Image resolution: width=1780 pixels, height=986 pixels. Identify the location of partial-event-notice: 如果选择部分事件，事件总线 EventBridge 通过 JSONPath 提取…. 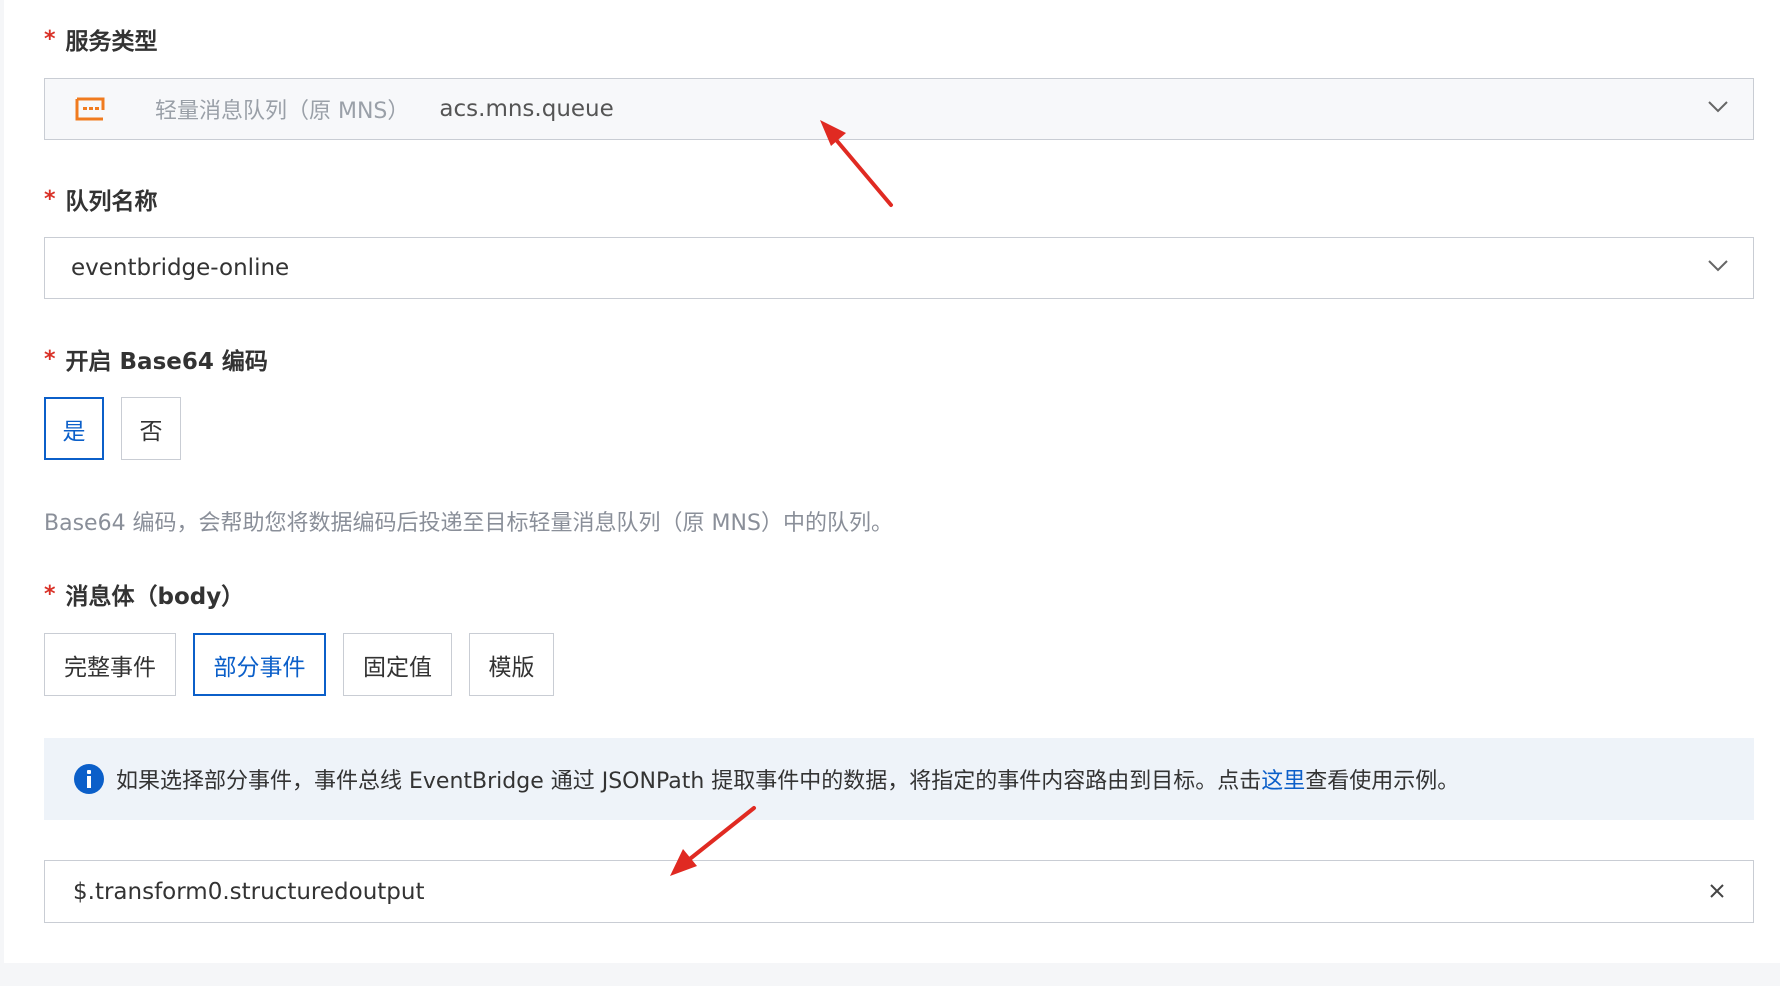
(899, 779).